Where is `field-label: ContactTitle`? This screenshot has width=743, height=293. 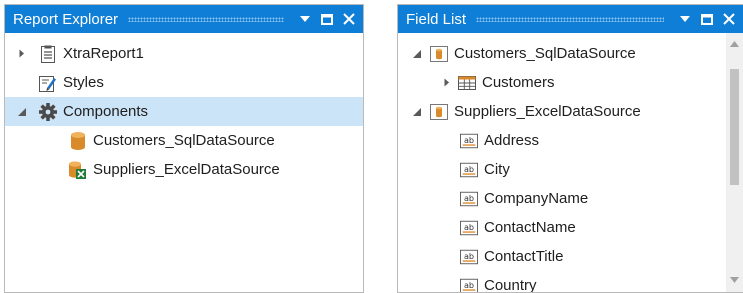
field-label: ContactTitle is located at coordinates (524, 256).